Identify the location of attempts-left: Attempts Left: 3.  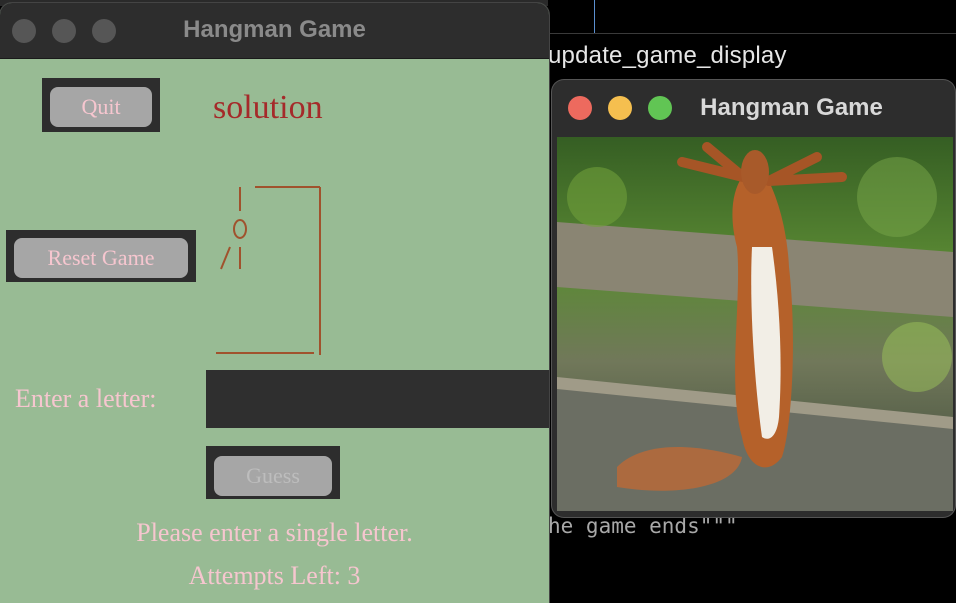
(274, 575).